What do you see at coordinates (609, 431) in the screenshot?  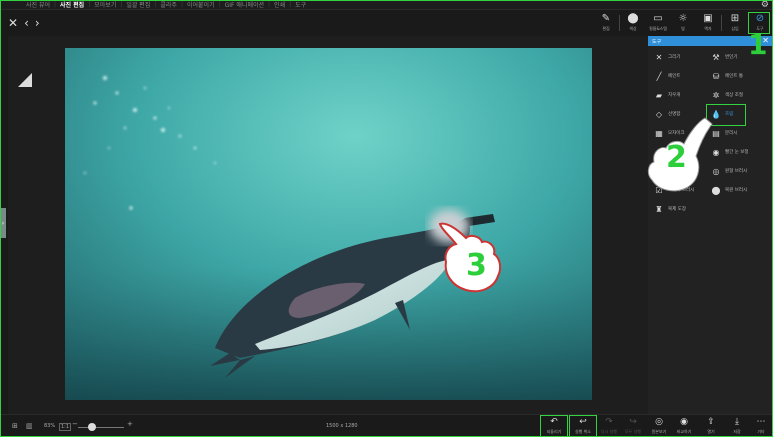 I see `redo-label: 다시 실행` at bounding box center [609, 431].